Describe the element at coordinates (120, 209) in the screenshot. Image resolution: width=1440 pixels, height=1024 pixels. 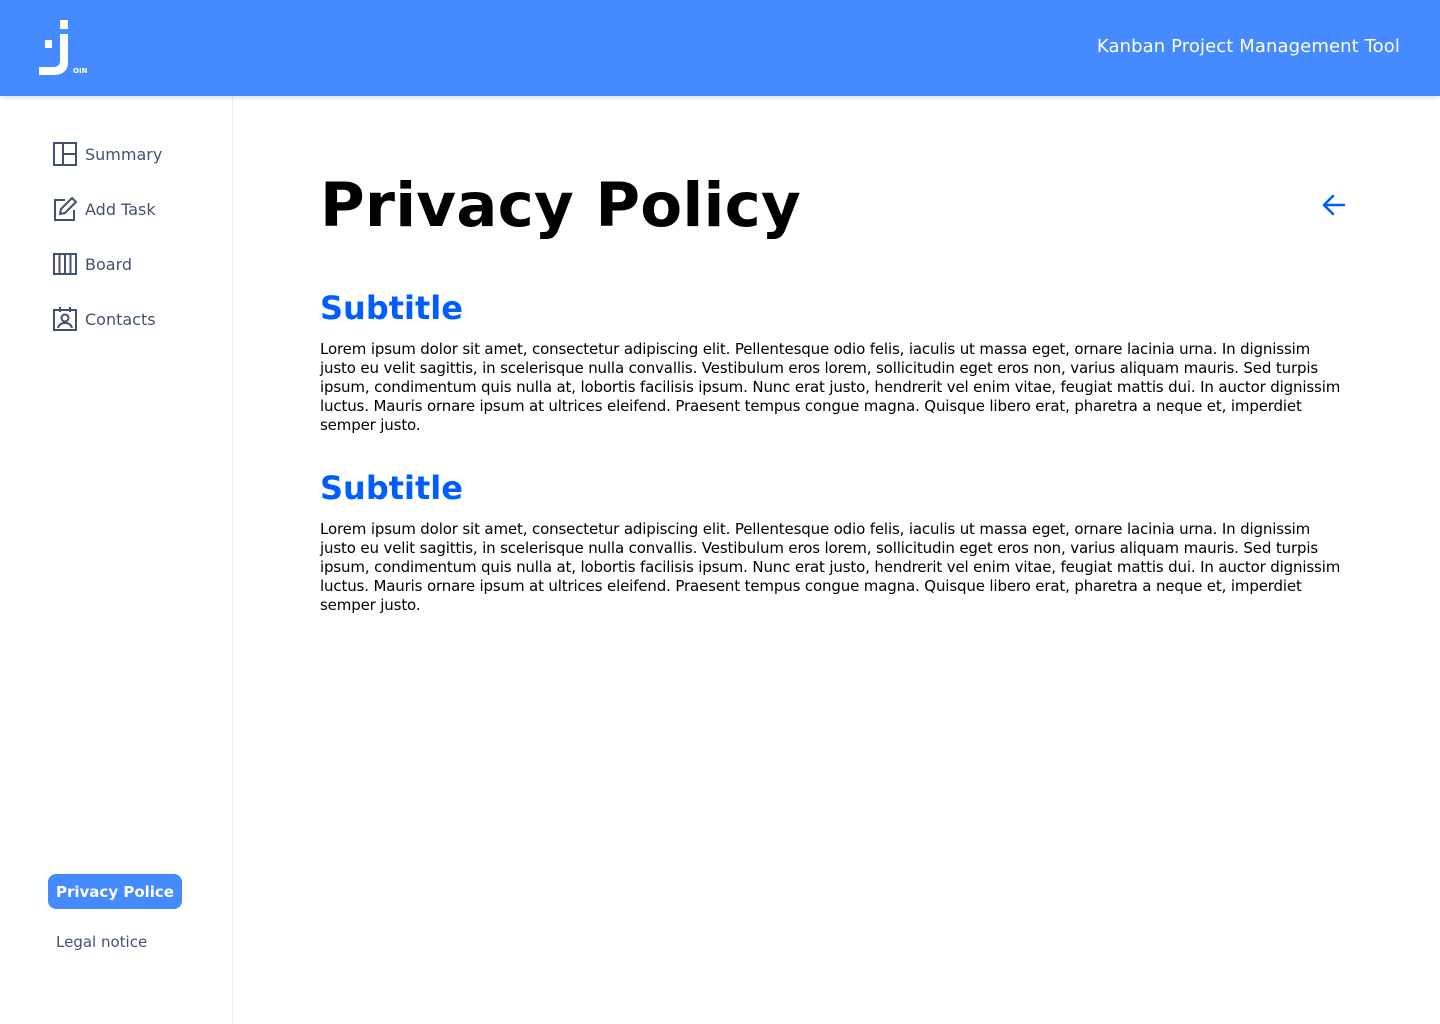
I see `sidebar-item-label: Add Task` at that location.